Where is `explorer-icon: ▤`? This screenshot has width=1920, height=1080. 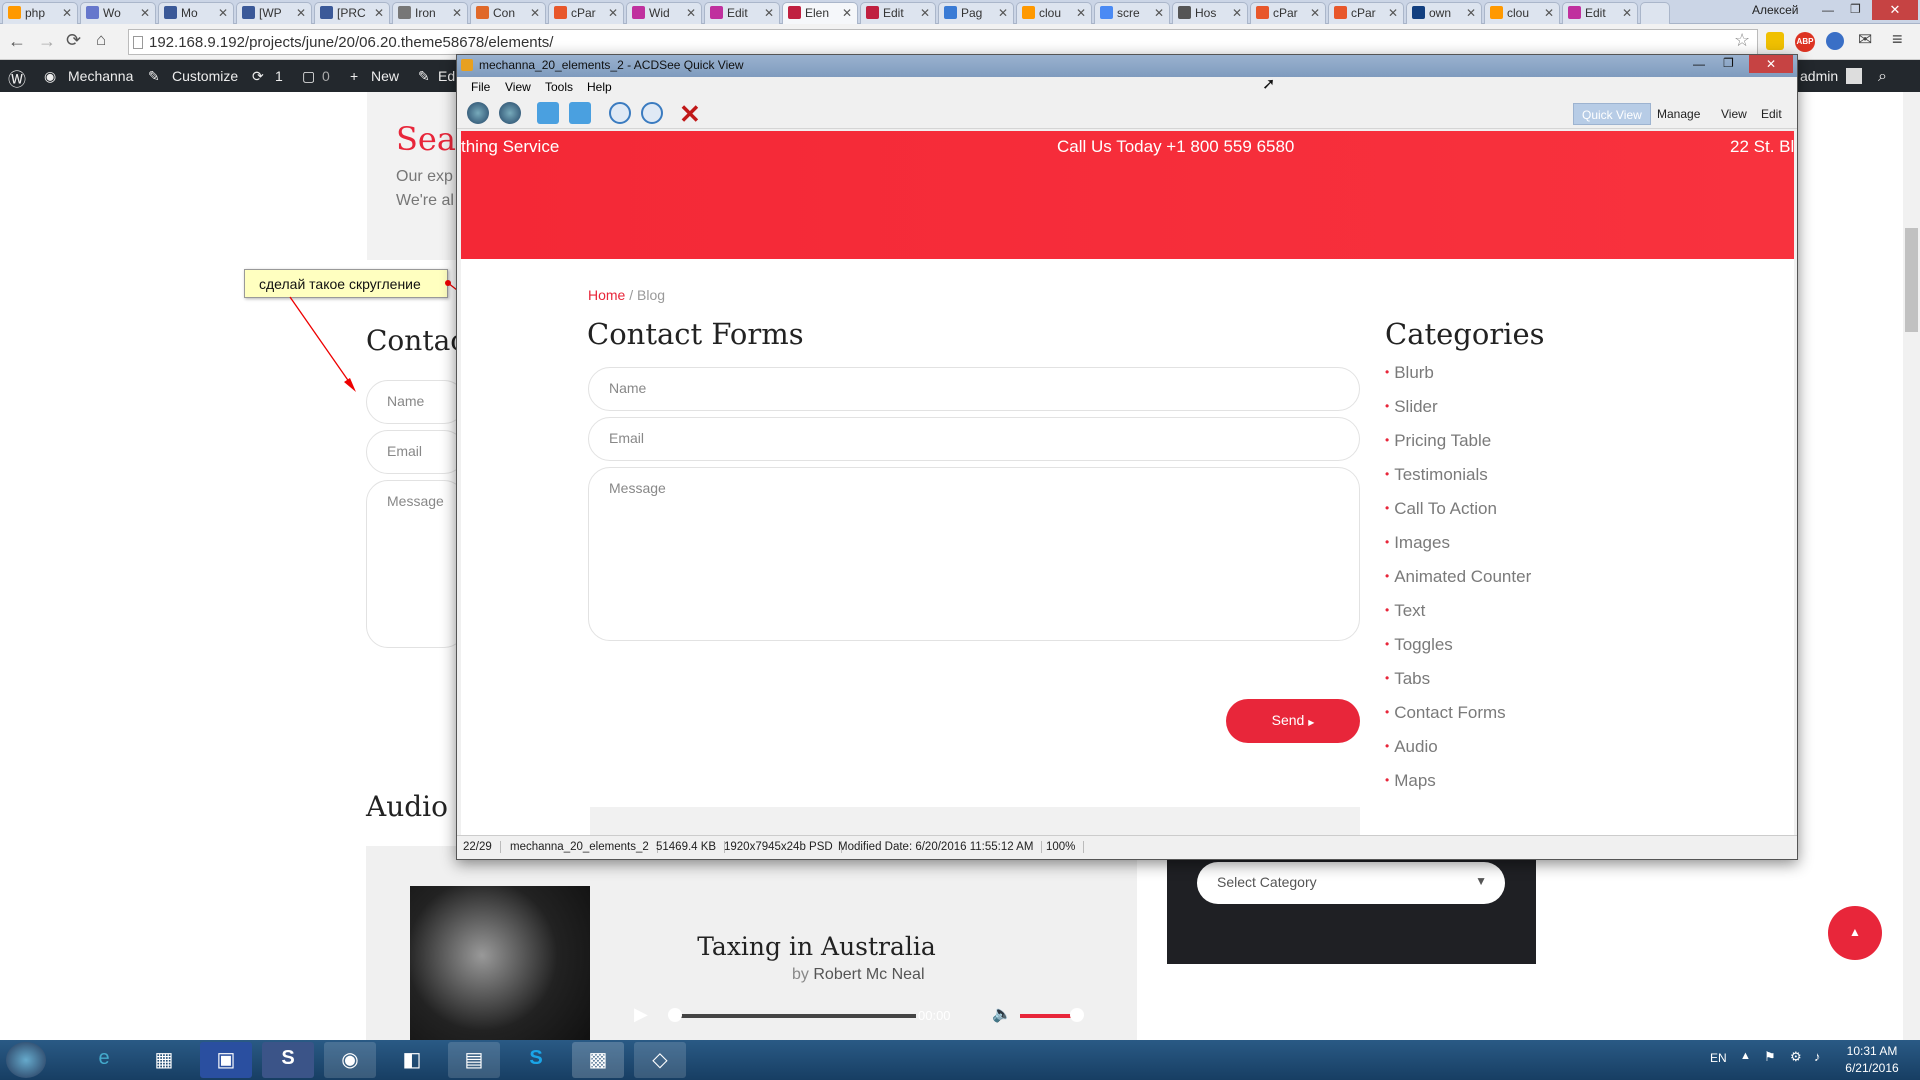 explorer-icon: ▤ is located at coordinates (474, 1060).